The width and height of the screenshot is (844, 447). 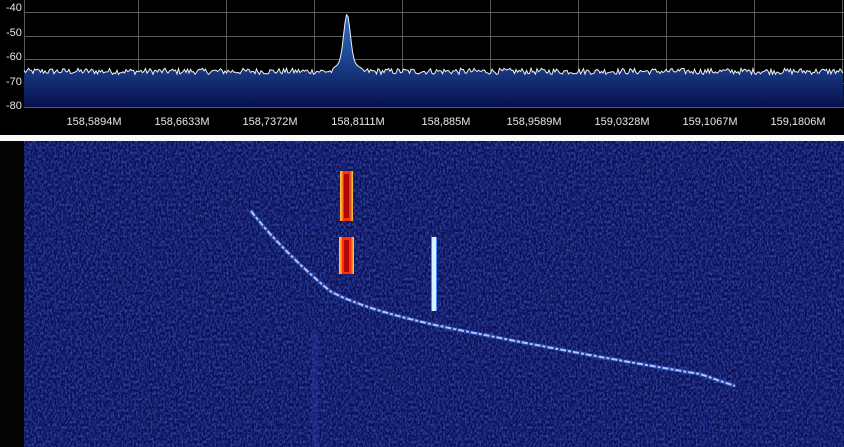 I want to click on freq-label: 159,1067M, so click(x=710, y=122).